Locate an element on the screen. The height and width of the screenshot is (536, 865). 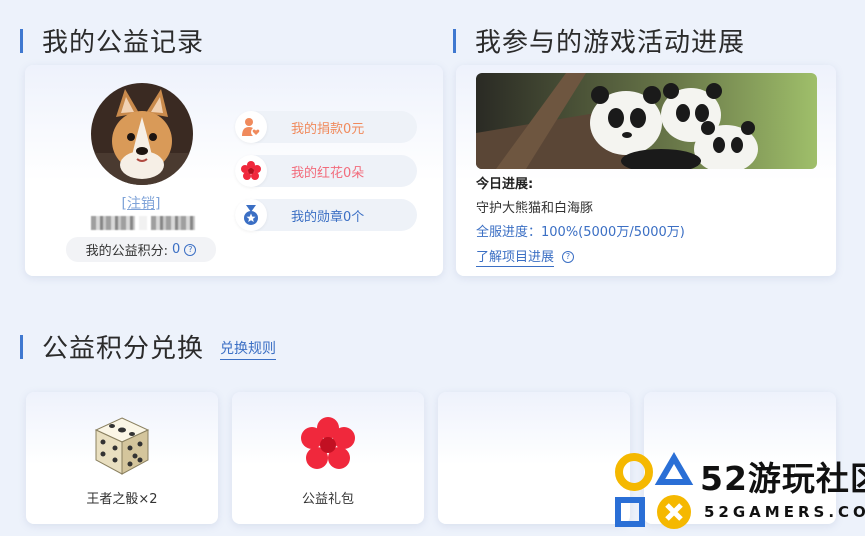
corgi-avatar-image is located at coordinates (142, 134).